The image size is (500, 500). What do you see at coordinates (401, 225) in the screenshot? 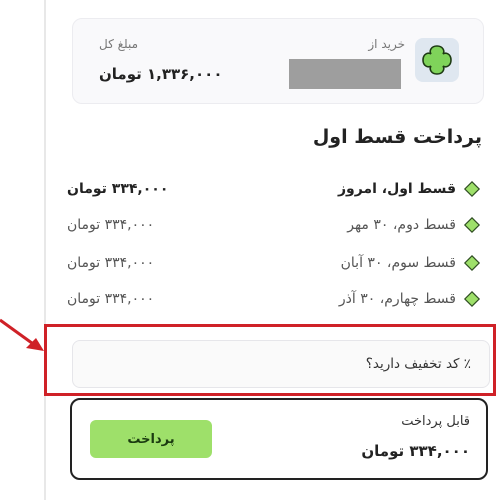
I see `installment-label: قسط دوم، ۳۰ مهر` at bounding box center [401, 225].